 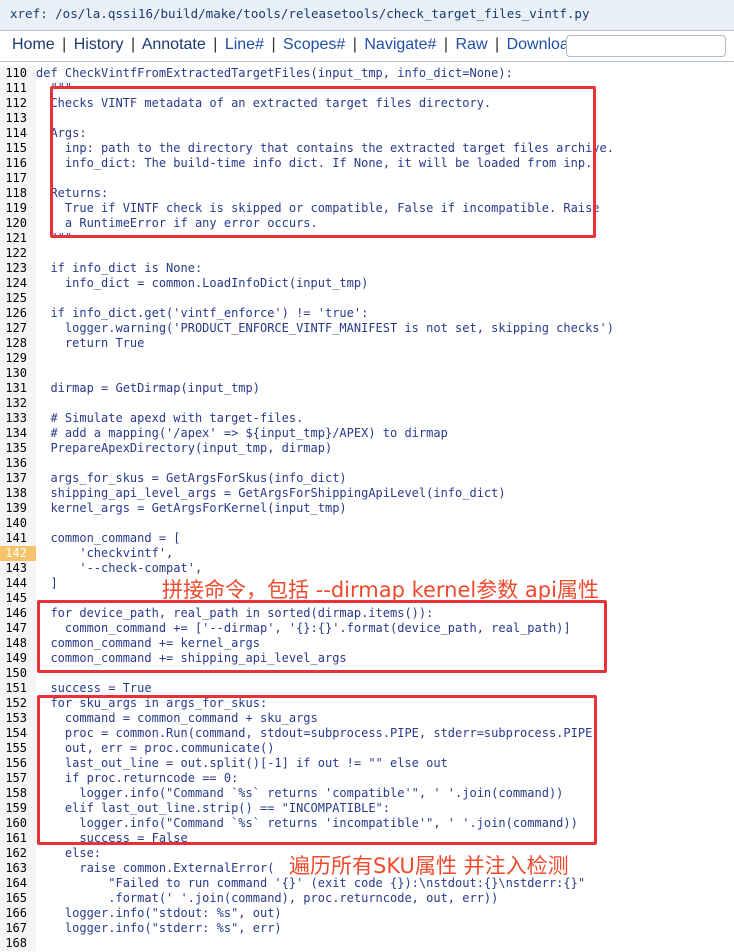 I want to click on code-line: 142 'checkvintf',, so click(x=367, y=553).